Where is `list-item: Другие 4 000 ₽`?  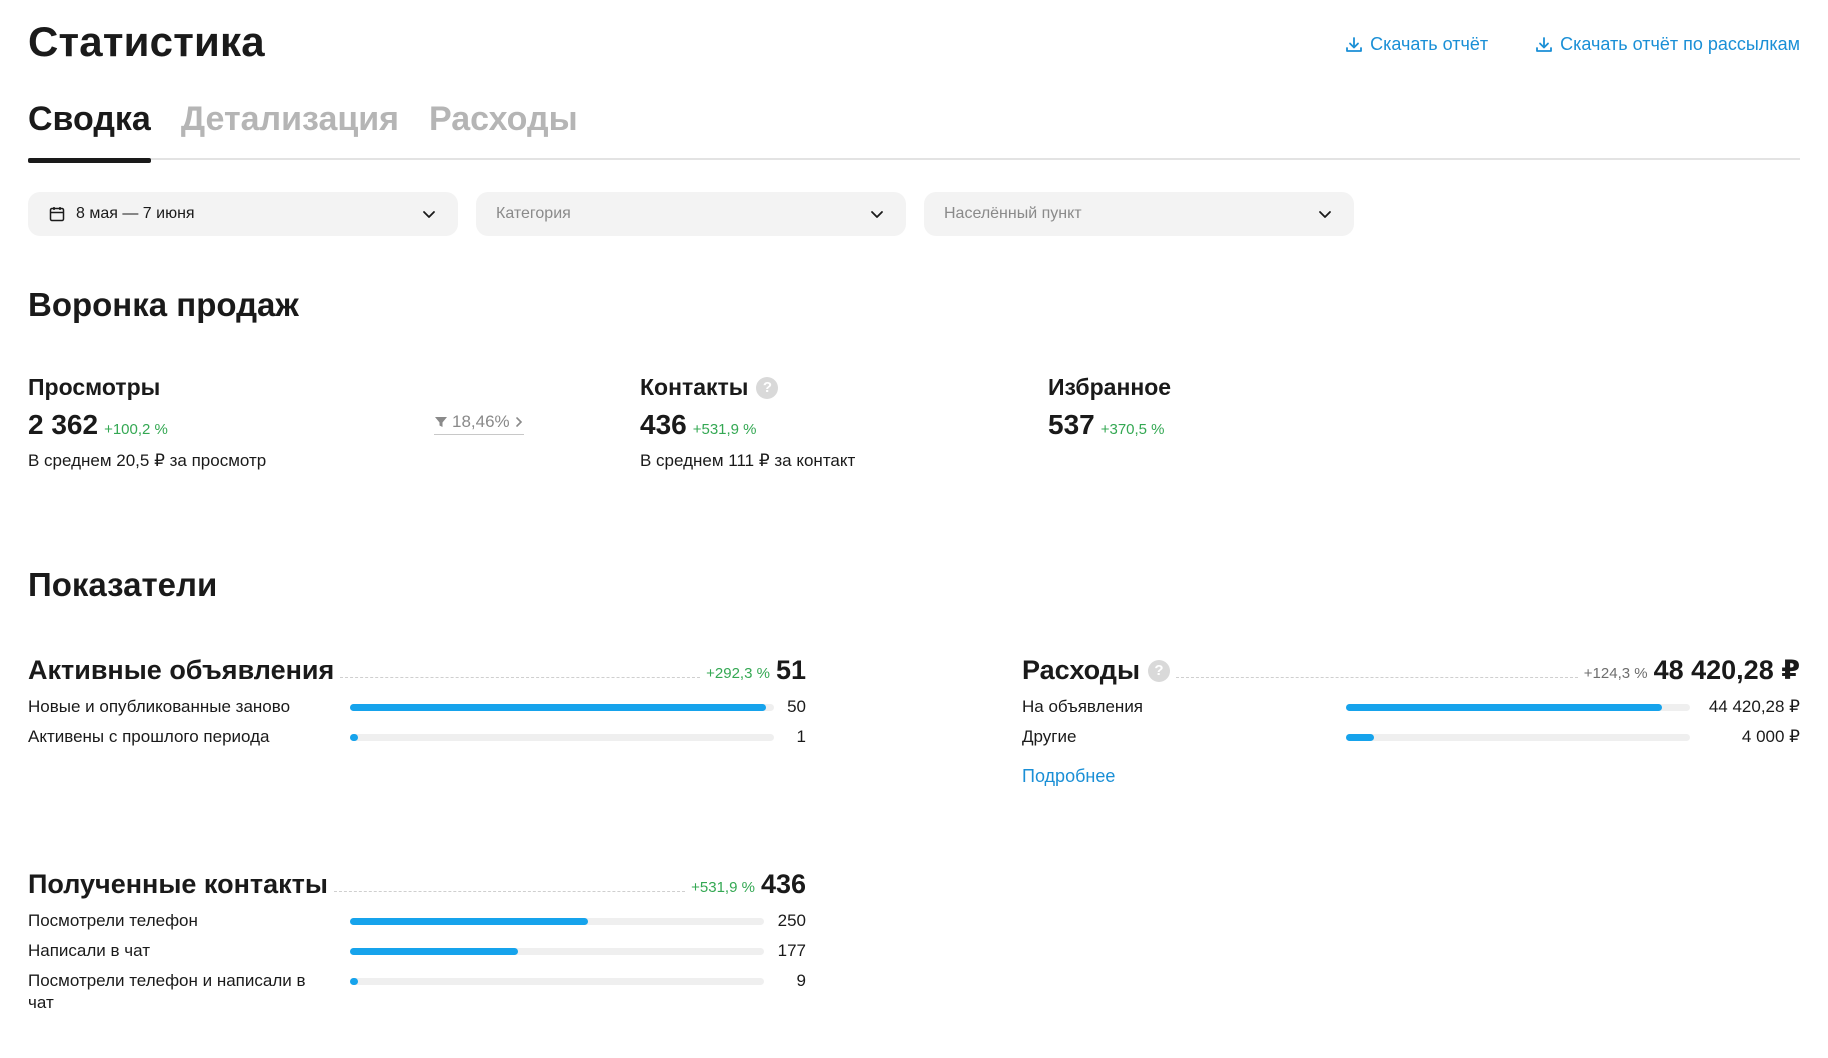 list-item: Другие 4 000 ₽ is located at coordinates (1411, 741).